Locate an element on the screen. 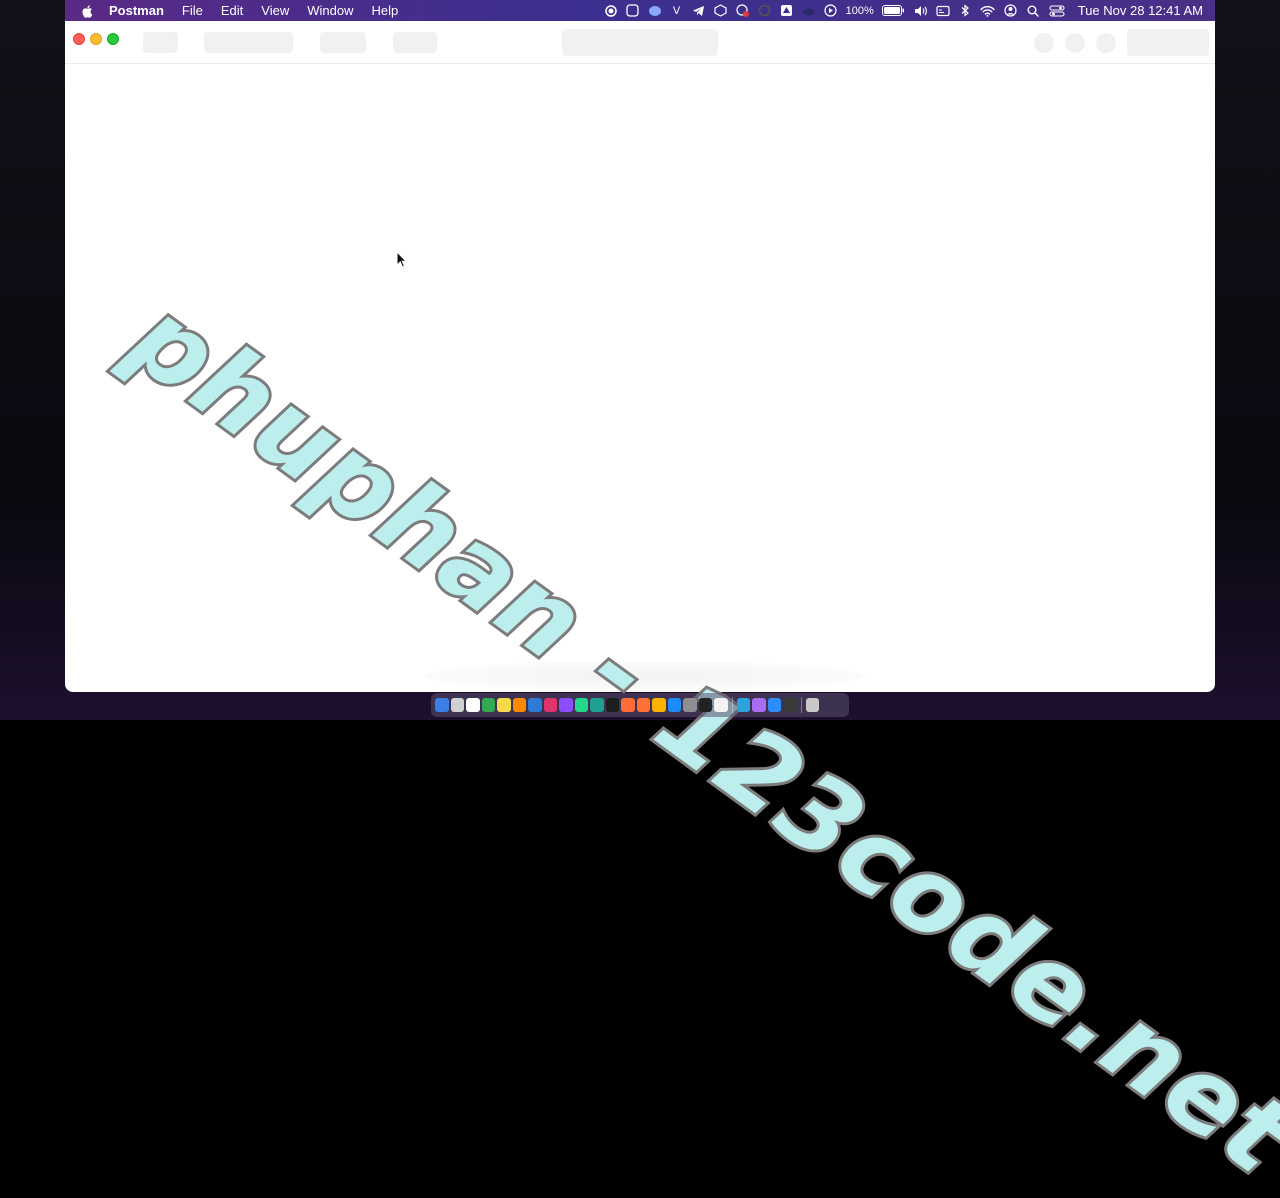 This screenshot has width=1280, height=1198. volume-icon is located at coordinates (921, 11).